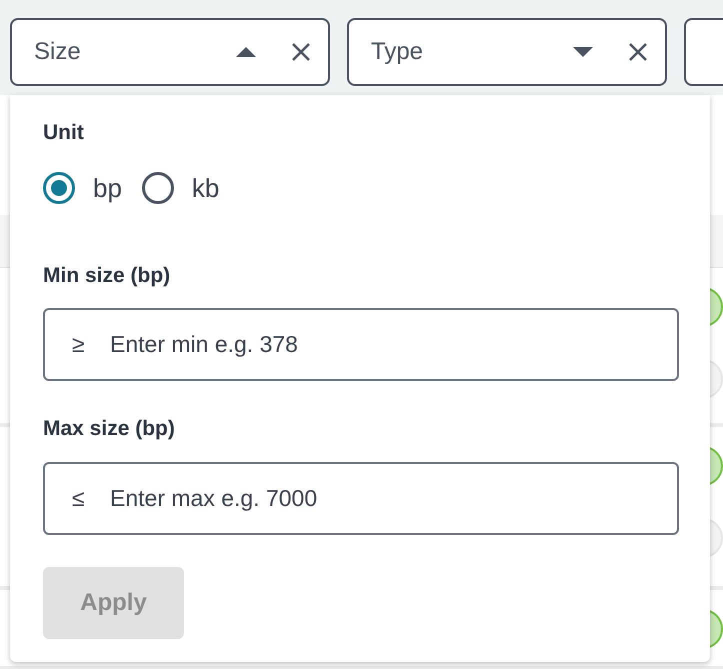  I want to click on unit-label: Unit, so click(63, 133).